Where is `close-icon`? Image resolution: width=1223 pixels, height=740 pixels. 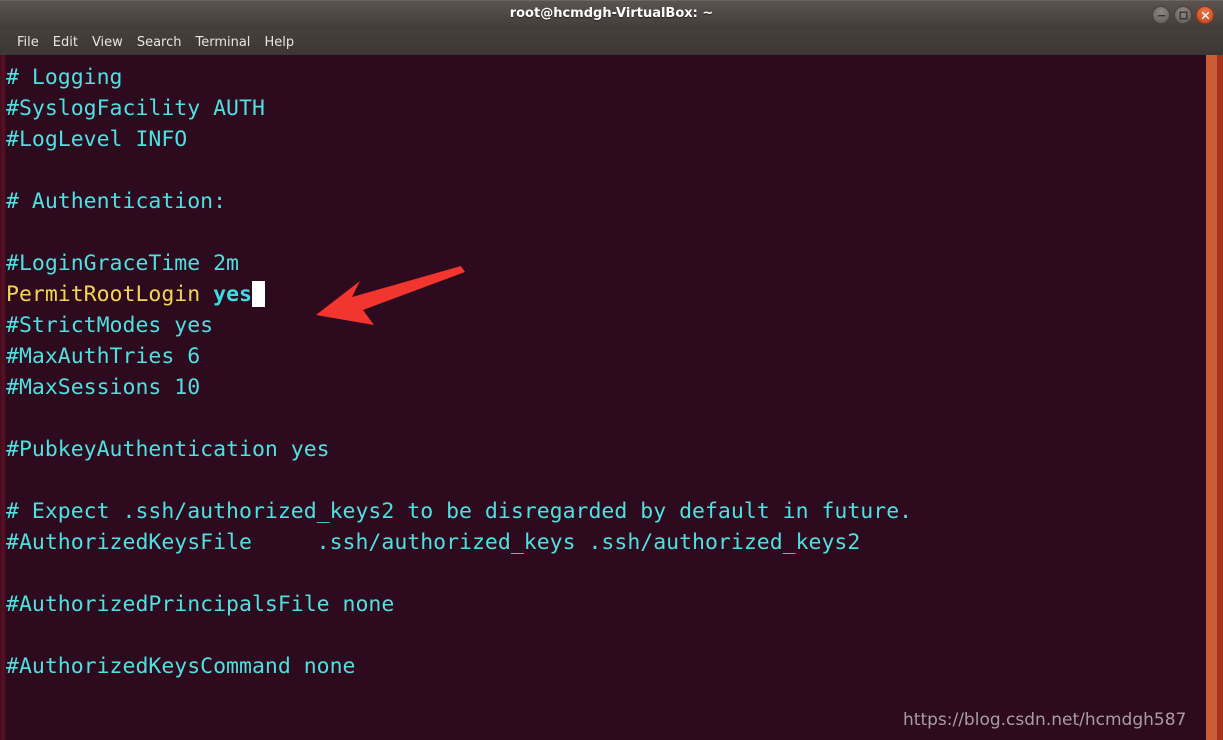
close-icon is located at coordinates (1205, 15).